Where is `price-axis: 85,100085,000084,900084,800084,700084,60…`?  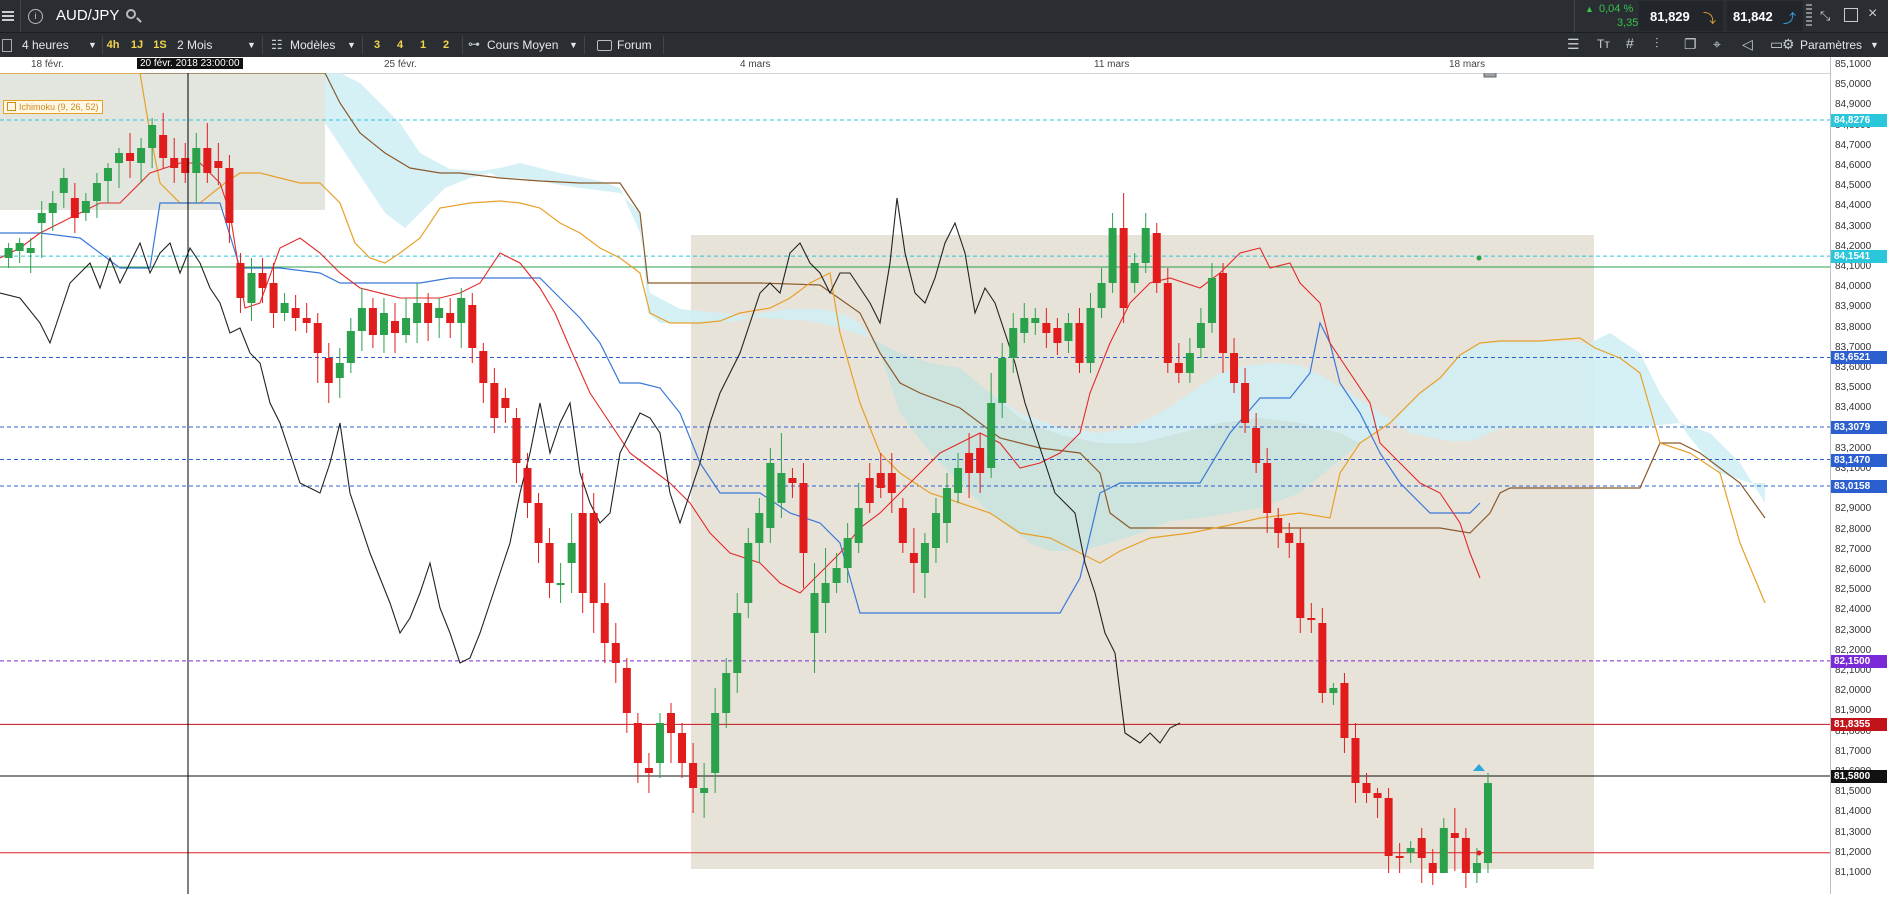 price-axis: 85,100085,000084,900084,800084,700084,60… is located at coordinates (1859, 475).